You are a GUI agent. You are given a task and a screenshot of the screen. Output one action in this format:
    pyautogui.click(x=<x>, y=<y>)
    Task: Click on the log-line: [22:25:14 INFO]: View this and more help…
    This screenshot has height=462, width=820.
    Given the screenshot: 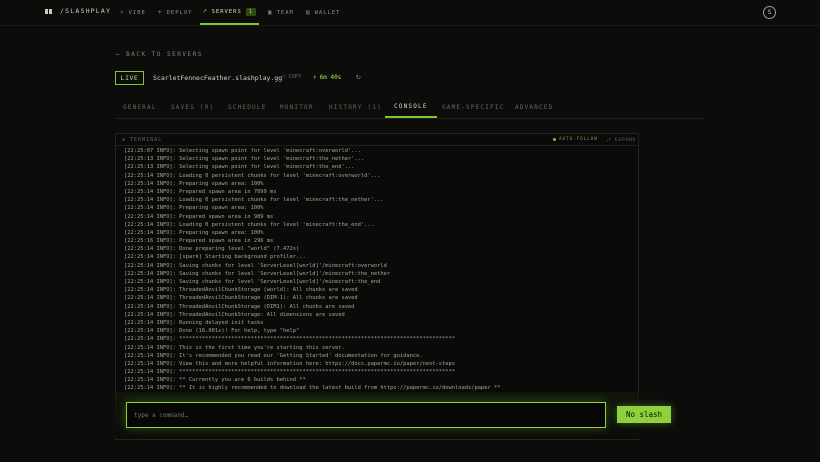 What is the action you would take?
    pyautogui.click(x=290, y=363)
    